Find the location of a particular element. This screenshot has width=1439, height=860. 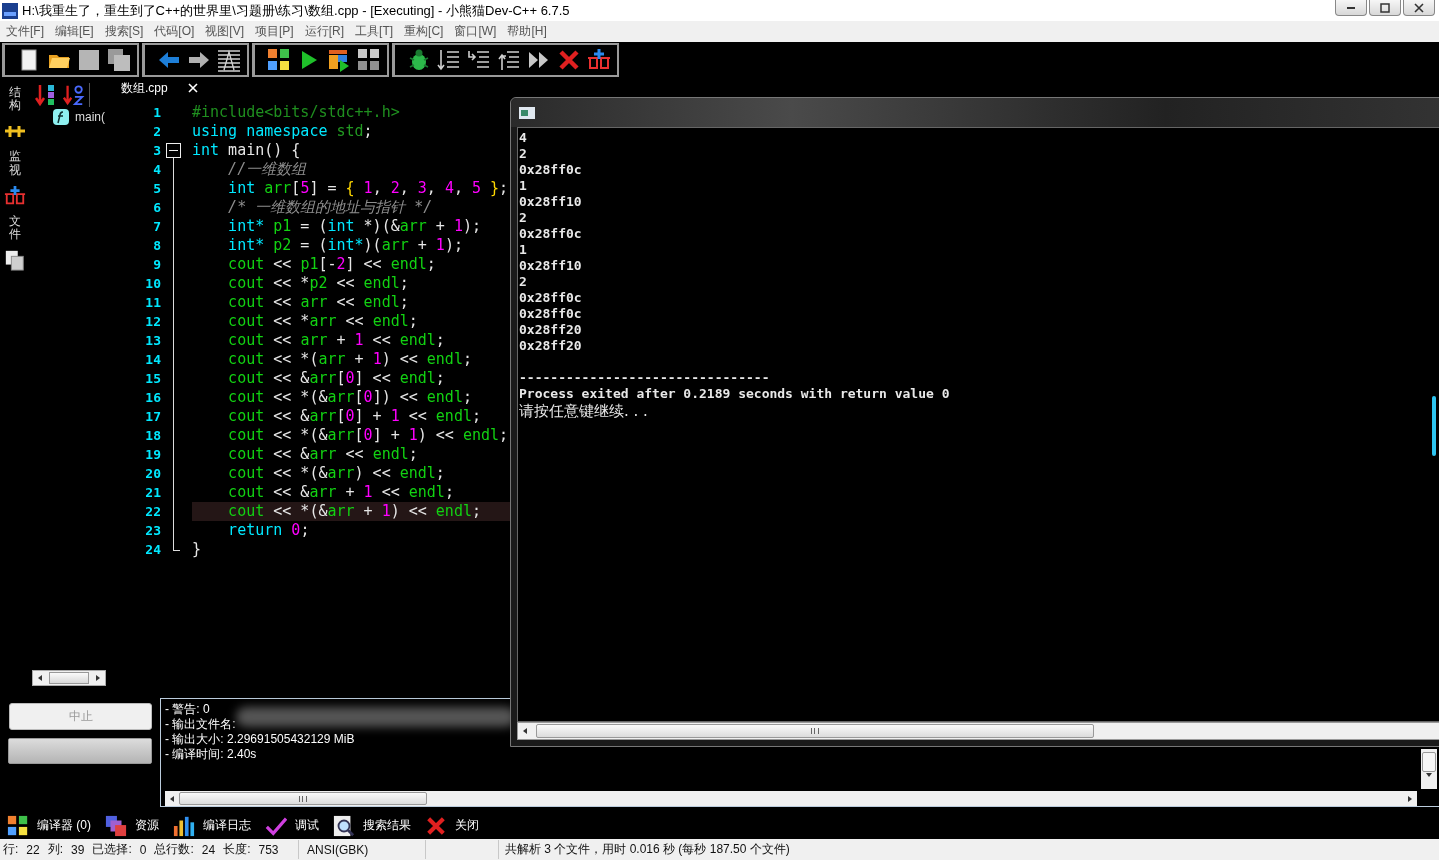

minimize-button is located at coordinates (1351, 8).